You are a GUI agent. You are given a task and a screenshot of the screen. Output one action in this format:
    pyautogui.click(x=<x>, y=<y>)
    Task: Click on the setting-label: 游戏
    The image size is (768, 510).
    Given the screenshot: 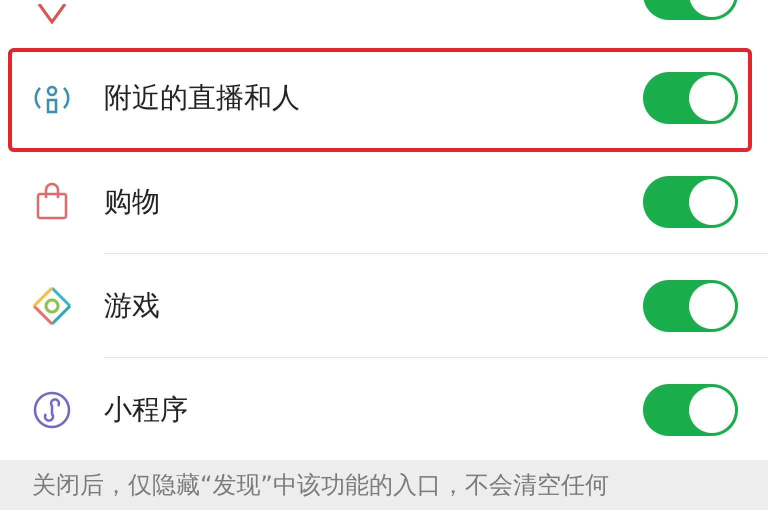 What is the action you would take?
    pyautogui.click(x=132, y=305)
    